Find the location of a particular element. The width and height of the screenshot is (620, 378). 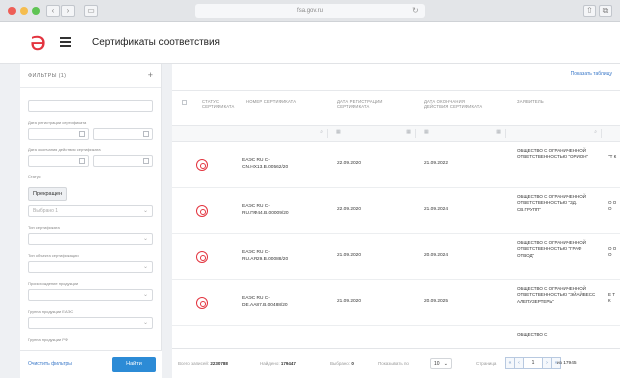

select-all-checkbox is located at coordinates (184, 102).